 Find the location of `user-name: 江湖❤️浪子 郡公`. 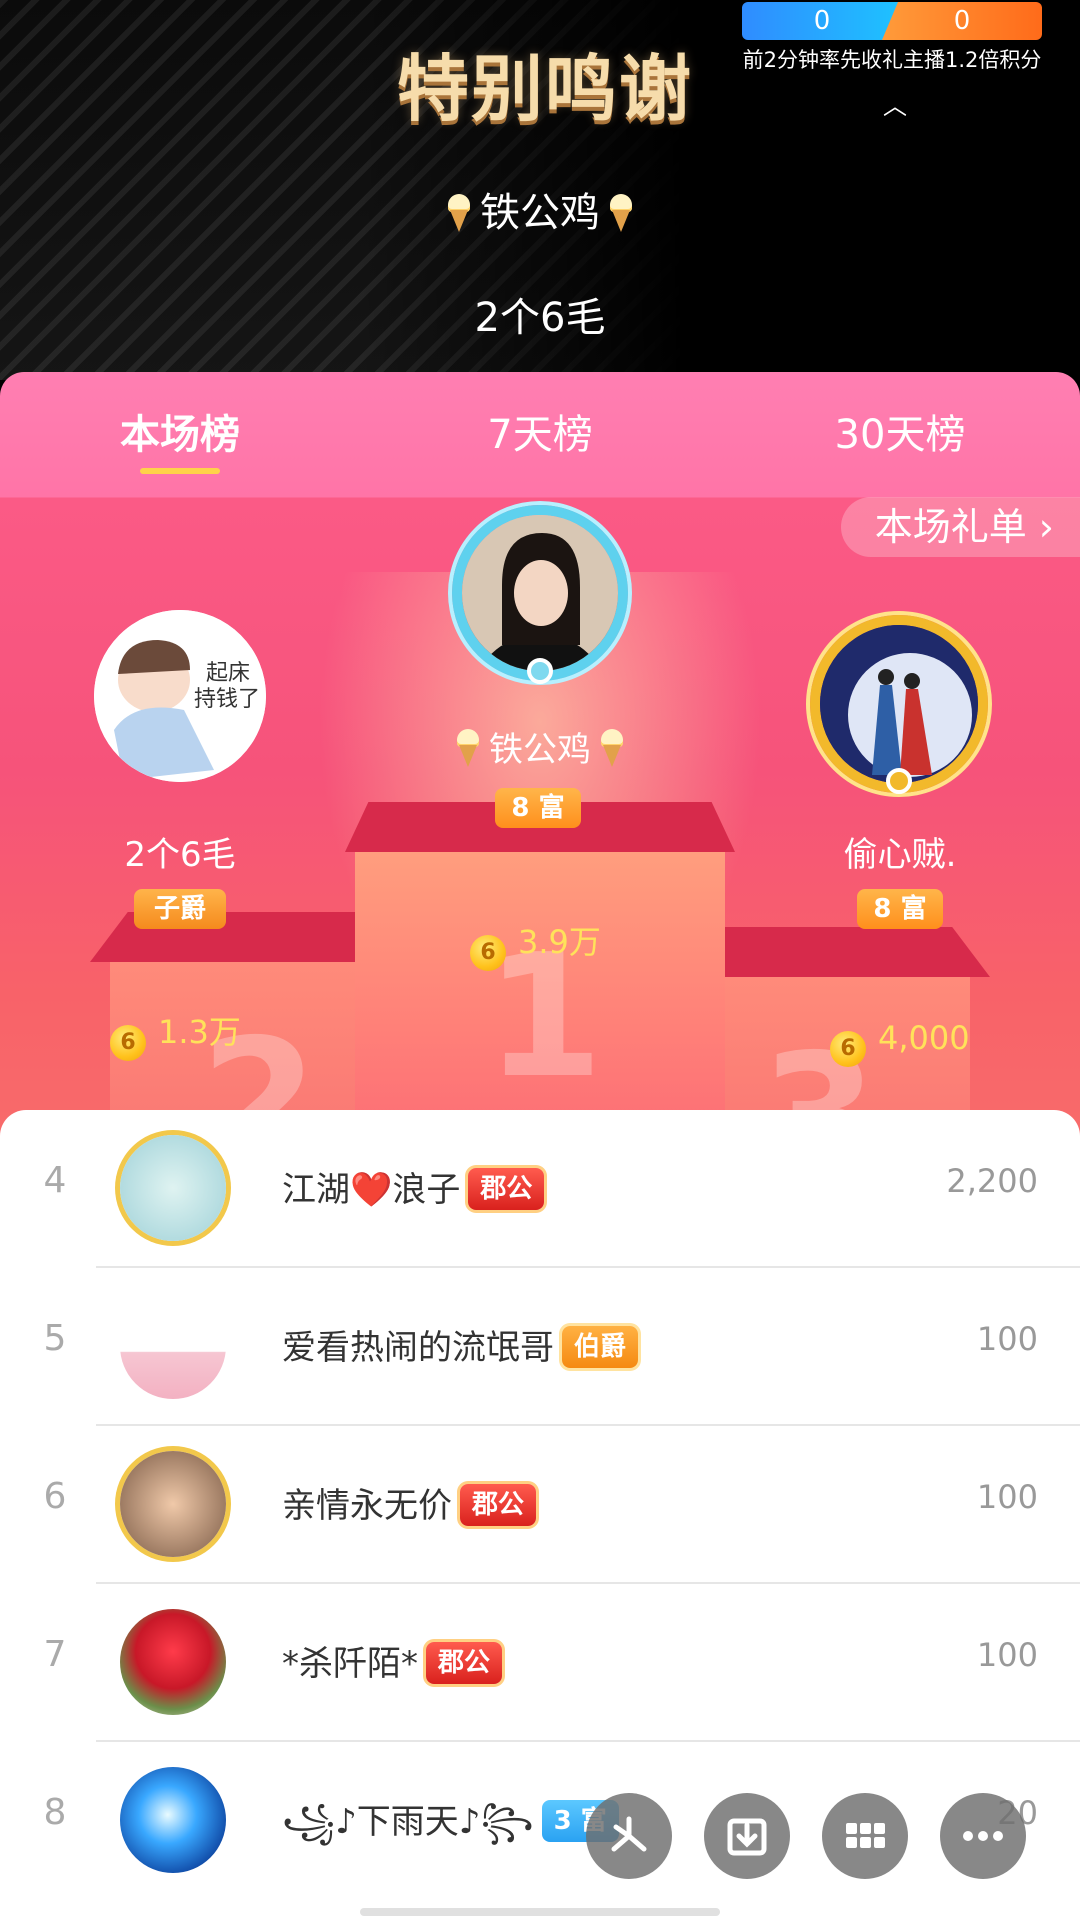

user-name: 江湖❤️浪子 郡公 is located at coordinates (413, 1186).